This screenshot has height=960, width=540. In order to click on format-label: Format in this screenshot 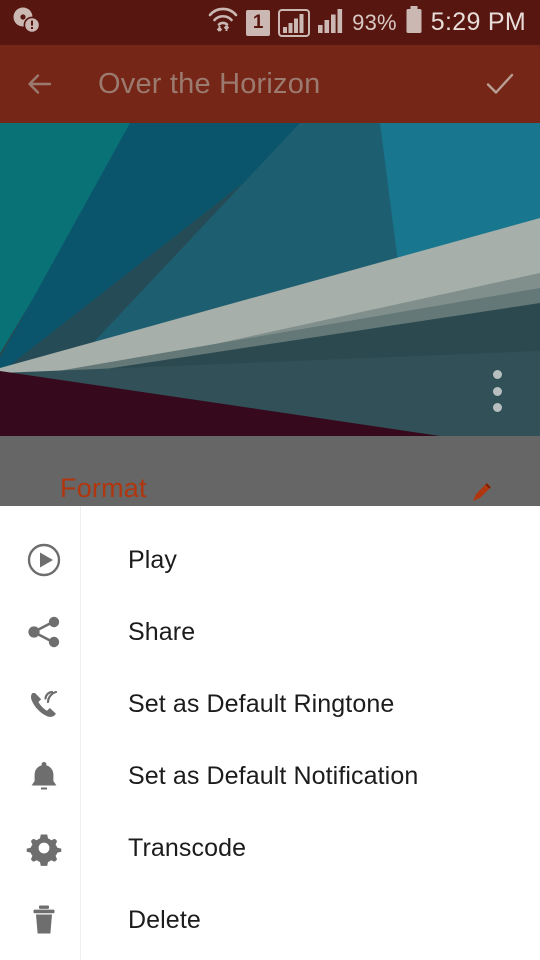, I will do `click(103, 488)`.